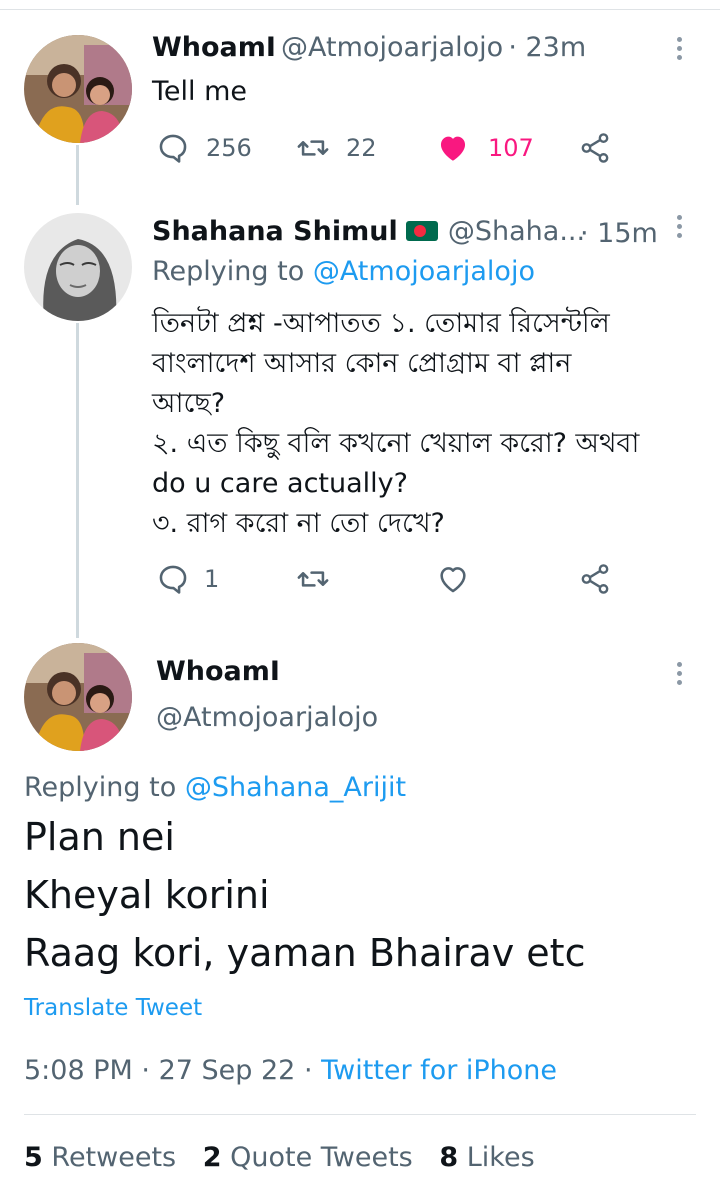 This screenshot has height=1198, width=720. I want to click on tweet-source-link: Twitter for iPhone, so click(439, 1070).